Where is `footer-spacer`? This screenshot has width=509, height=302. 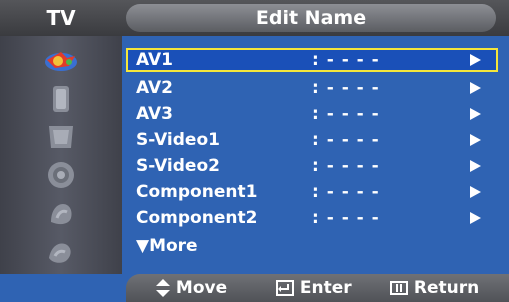
footer-spacer is located at coordinates (63, 288).